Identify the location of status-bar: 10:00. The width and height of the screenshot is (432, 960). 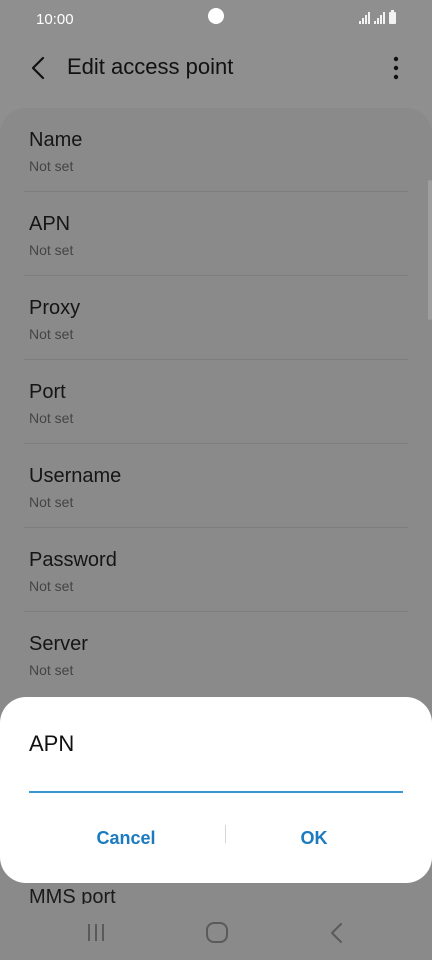
(216, 20).